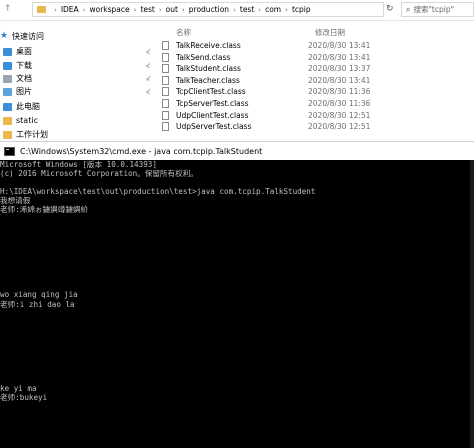 This screenshot has width=474, height=448. Describe the element at coordinates (24, 51) in the screenshot. I see `nav-item-label: 桌面` at that location.